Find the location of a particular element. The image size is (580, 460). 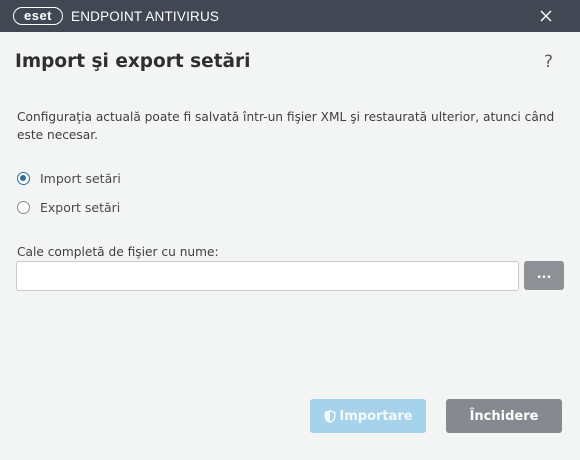

eset-logo: eset is located at coordinates (38, 16).